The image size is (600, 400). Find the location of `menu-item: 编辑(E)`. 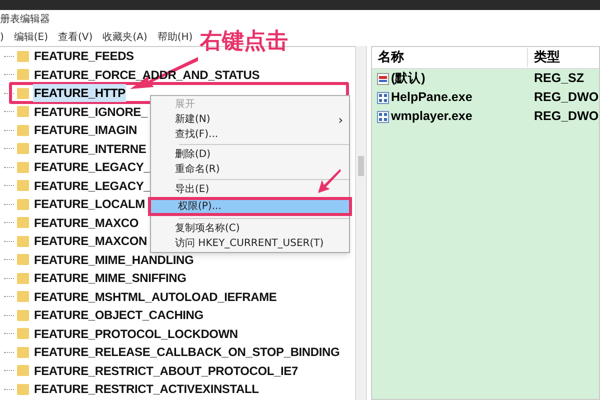

menu-item: 编辑(E) is located at coordinates (31, 37).